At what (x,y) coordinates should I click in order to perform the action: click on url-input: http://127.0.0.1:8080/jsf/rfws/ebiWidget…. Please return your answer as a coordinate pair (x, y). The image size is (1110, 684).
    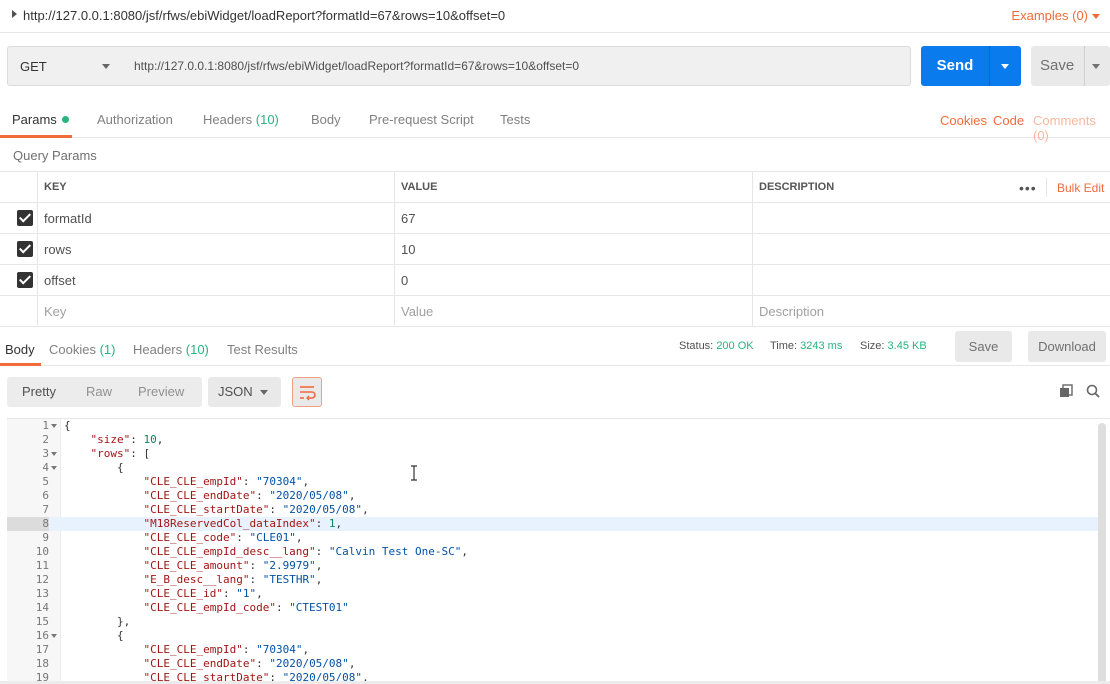
    Looking at the image, I should click on (517, 66).